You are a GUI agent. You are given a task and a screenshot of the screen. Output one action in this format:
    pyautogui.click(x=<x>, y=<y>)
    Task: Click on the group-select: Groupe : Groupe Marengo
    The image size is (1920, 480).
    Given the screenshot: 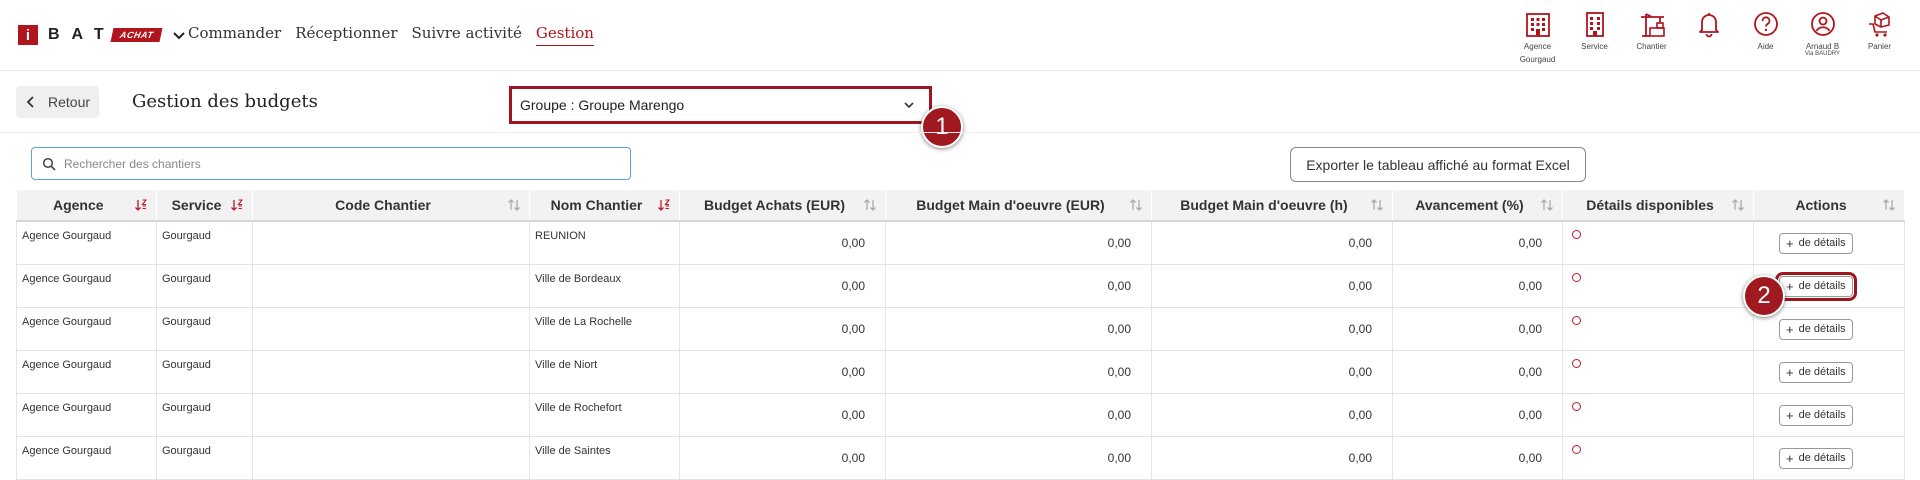 What is the action you would take?
    pyautogui.click(x=720, y=105)
    